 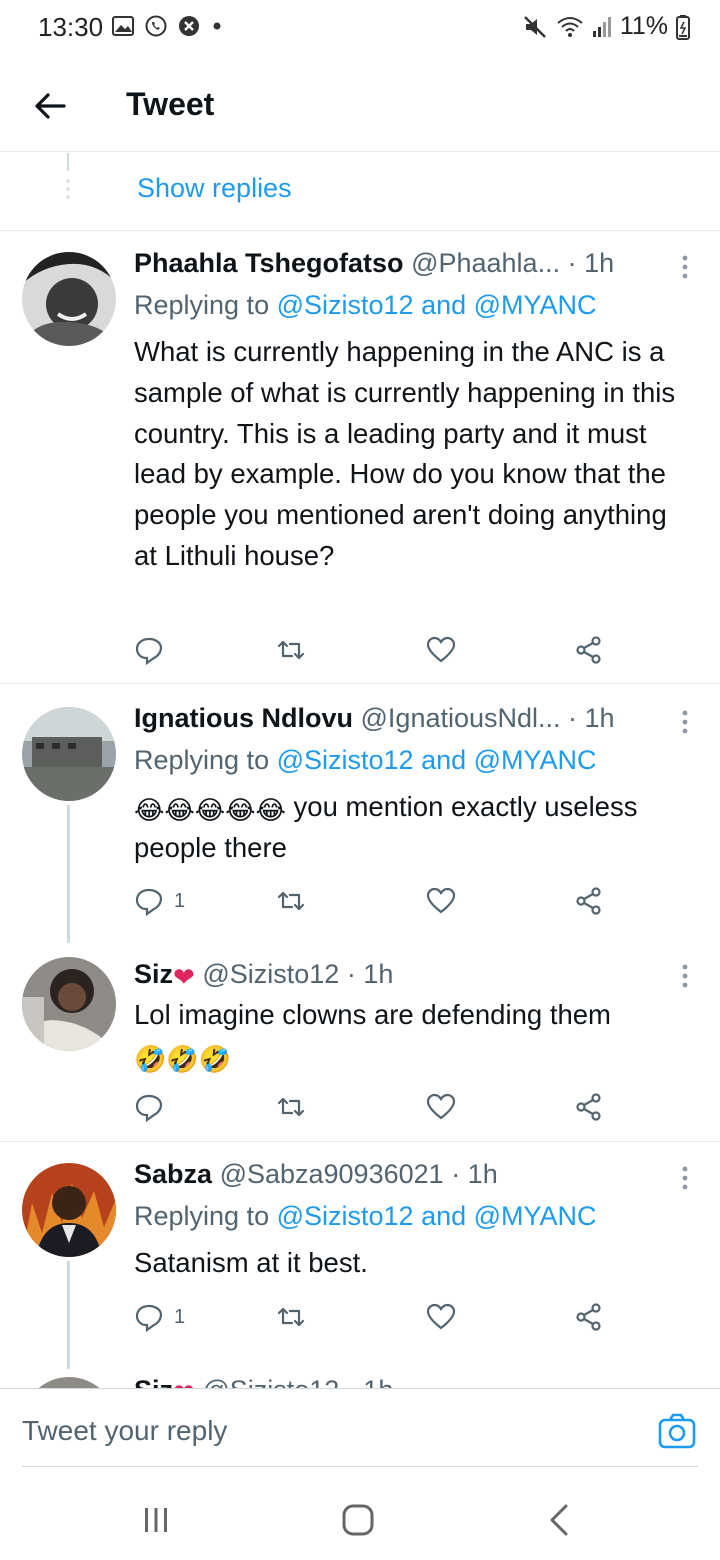 I want to click on tweet-actions: 1, so click(x=374, y=1317).